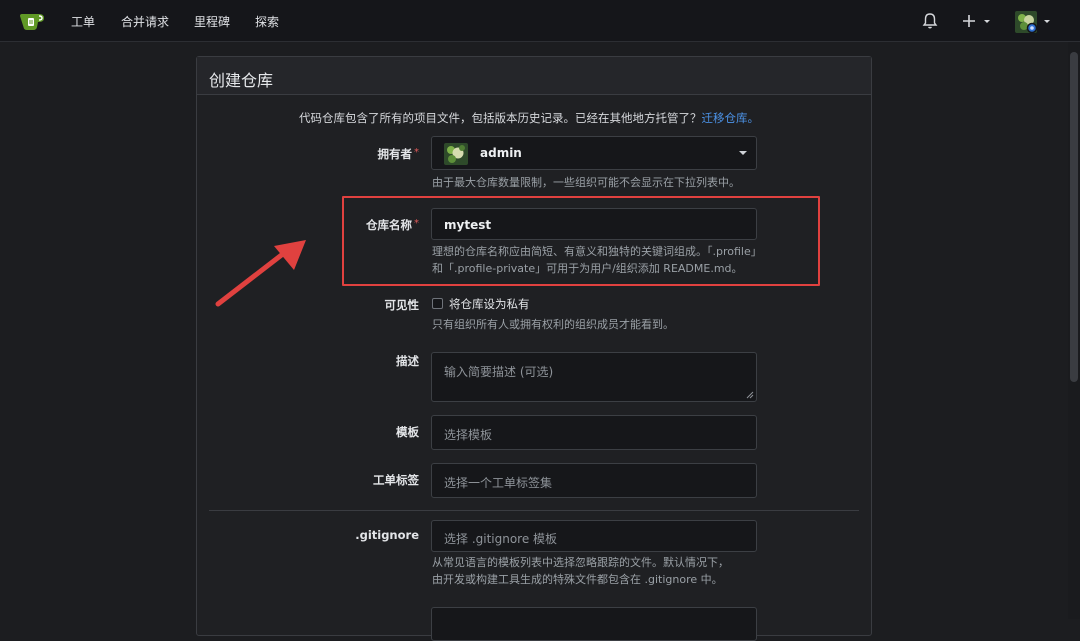  Describe the element at coordinates (32, 21) in the screenshot. I see `gitea-logo-icon` at that location.